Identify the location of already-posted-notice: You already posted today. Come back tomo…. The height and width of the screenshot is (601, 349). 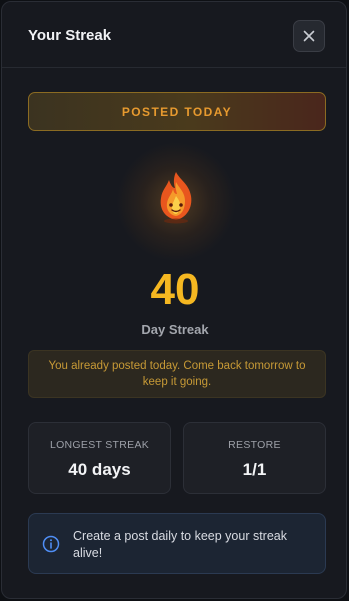
(177, 374).